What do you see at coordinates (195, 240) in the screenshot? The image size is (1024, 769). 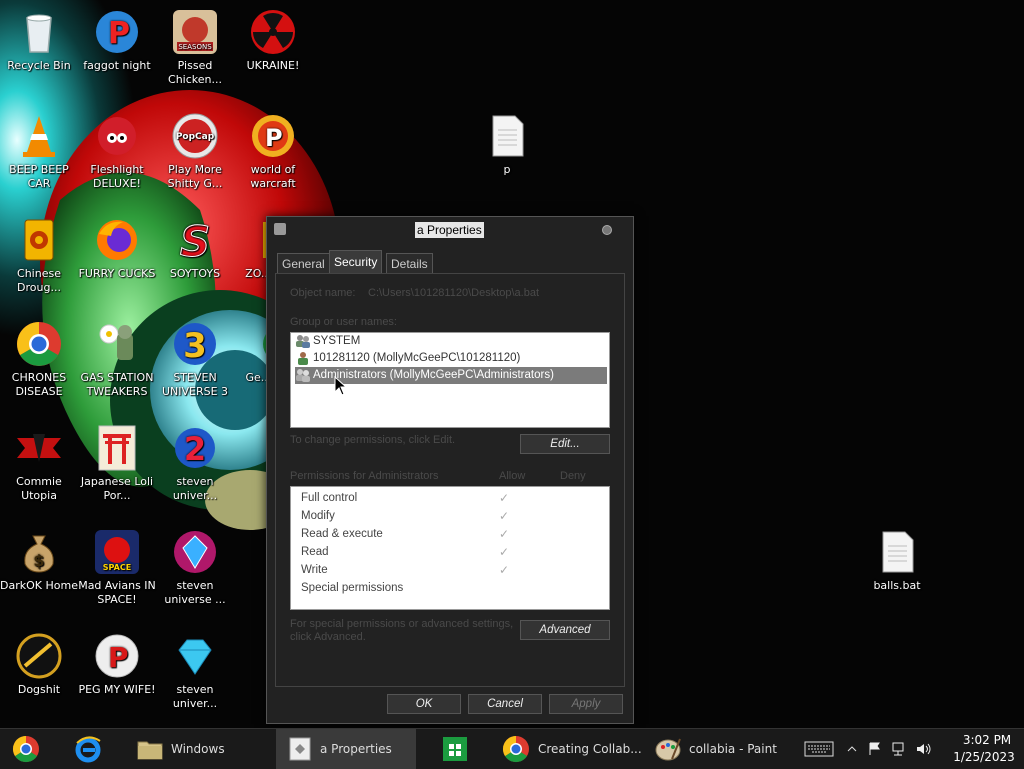 I see `red-s-logo-icon: S` at bounding box center [195, 240].